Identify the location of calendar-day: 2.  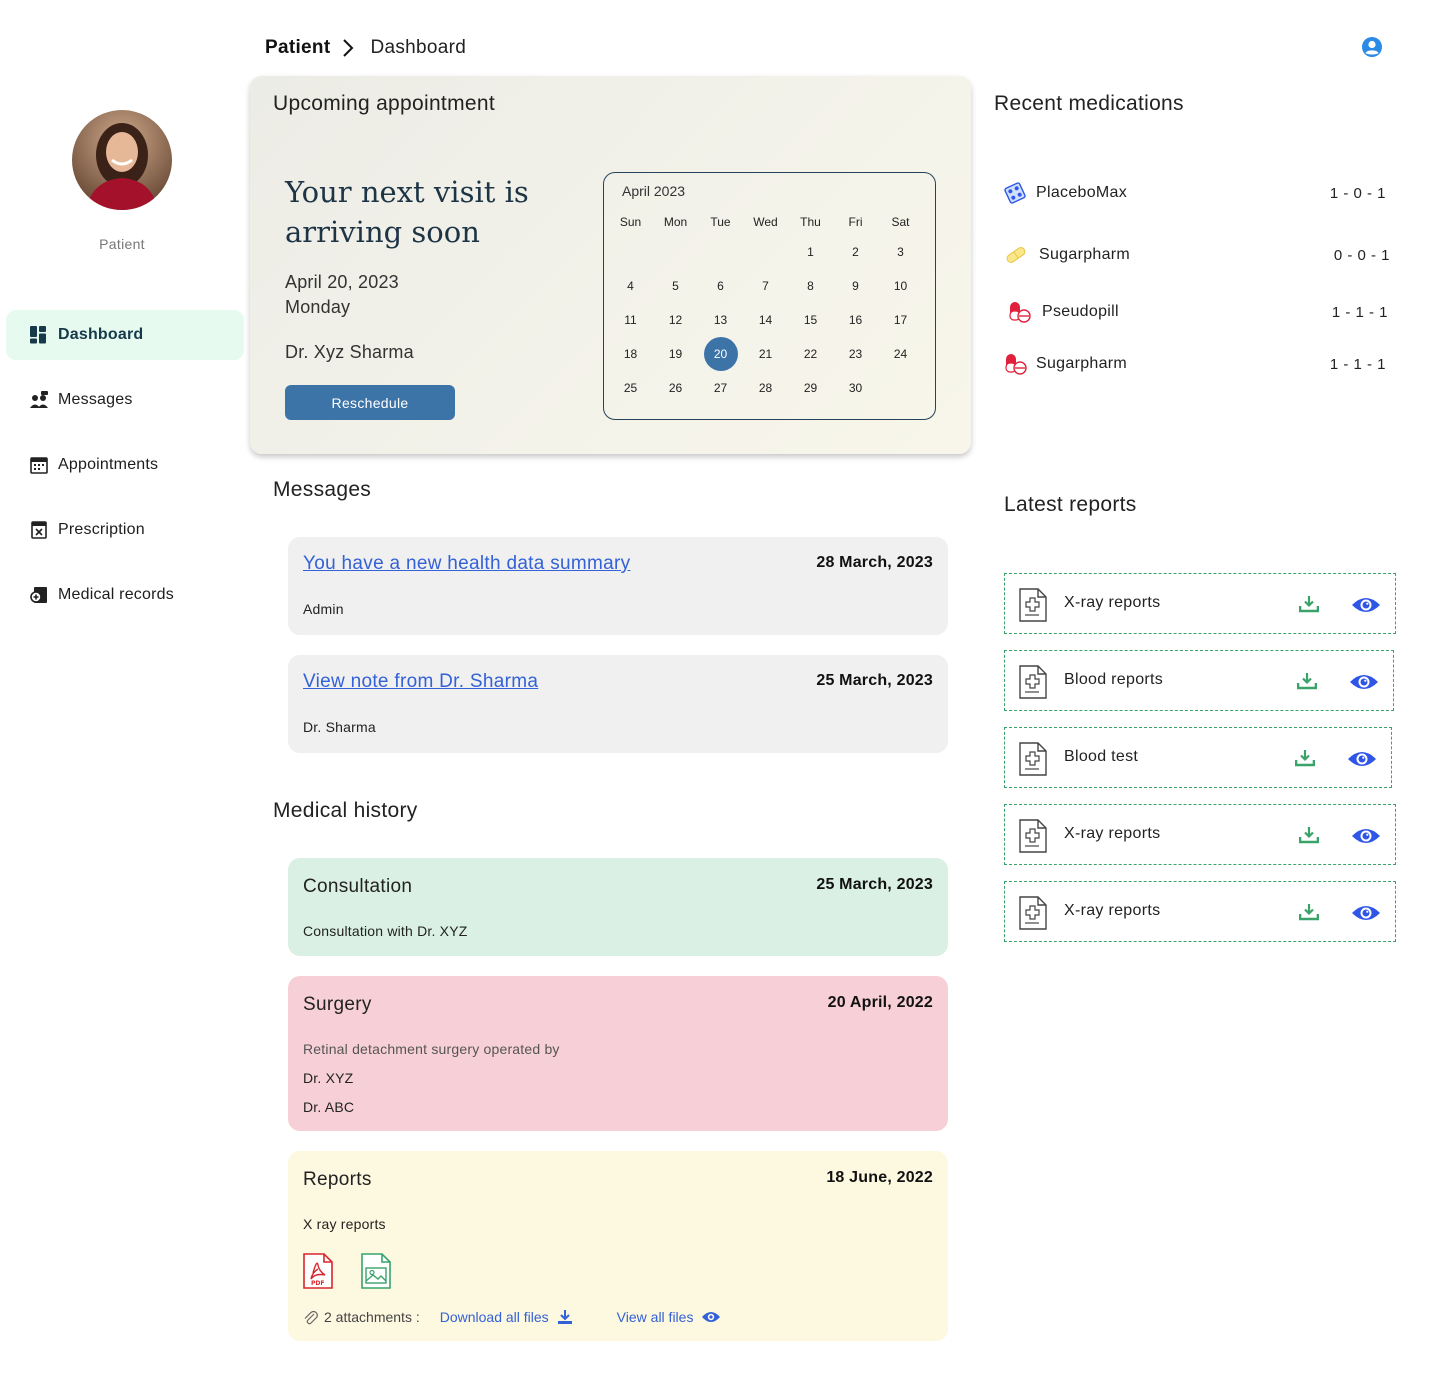
(855, 252).